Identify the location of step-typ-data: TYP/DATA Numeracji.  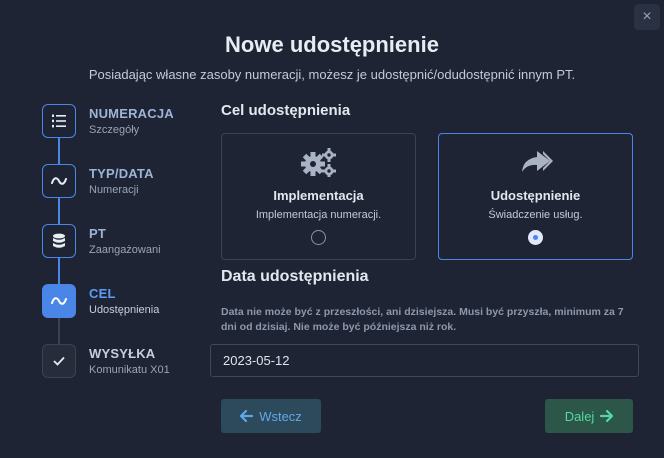
(127, 184).